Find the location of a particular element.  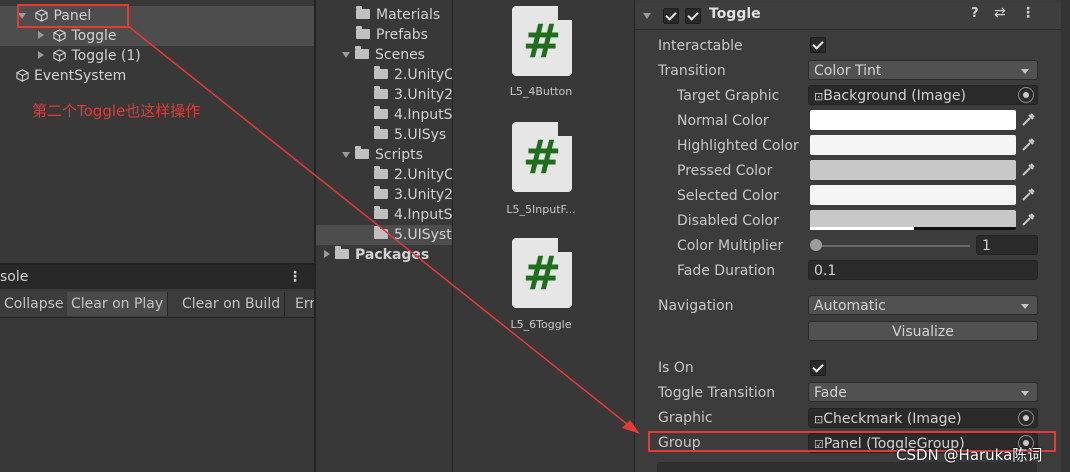

pressed-color-swatch is located at coordinates (913, 170).